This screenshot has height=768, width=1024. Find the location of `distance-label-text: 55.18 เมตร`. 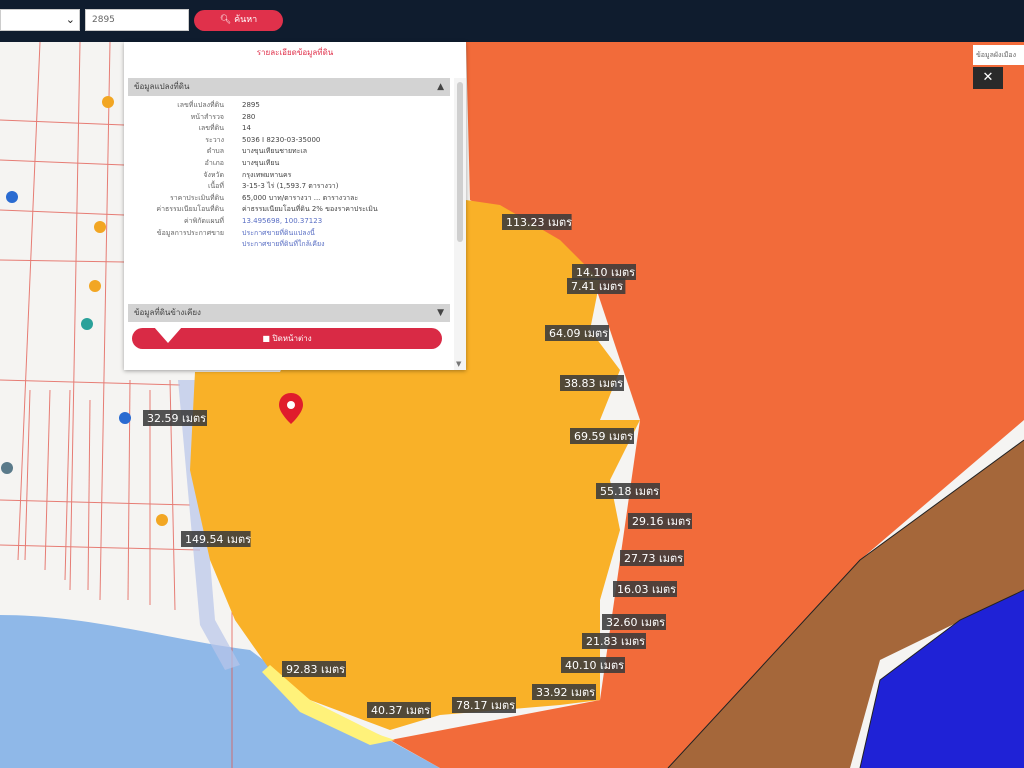

distance-label-text: 55.18 เมตร is located at coordinates (629, 491).